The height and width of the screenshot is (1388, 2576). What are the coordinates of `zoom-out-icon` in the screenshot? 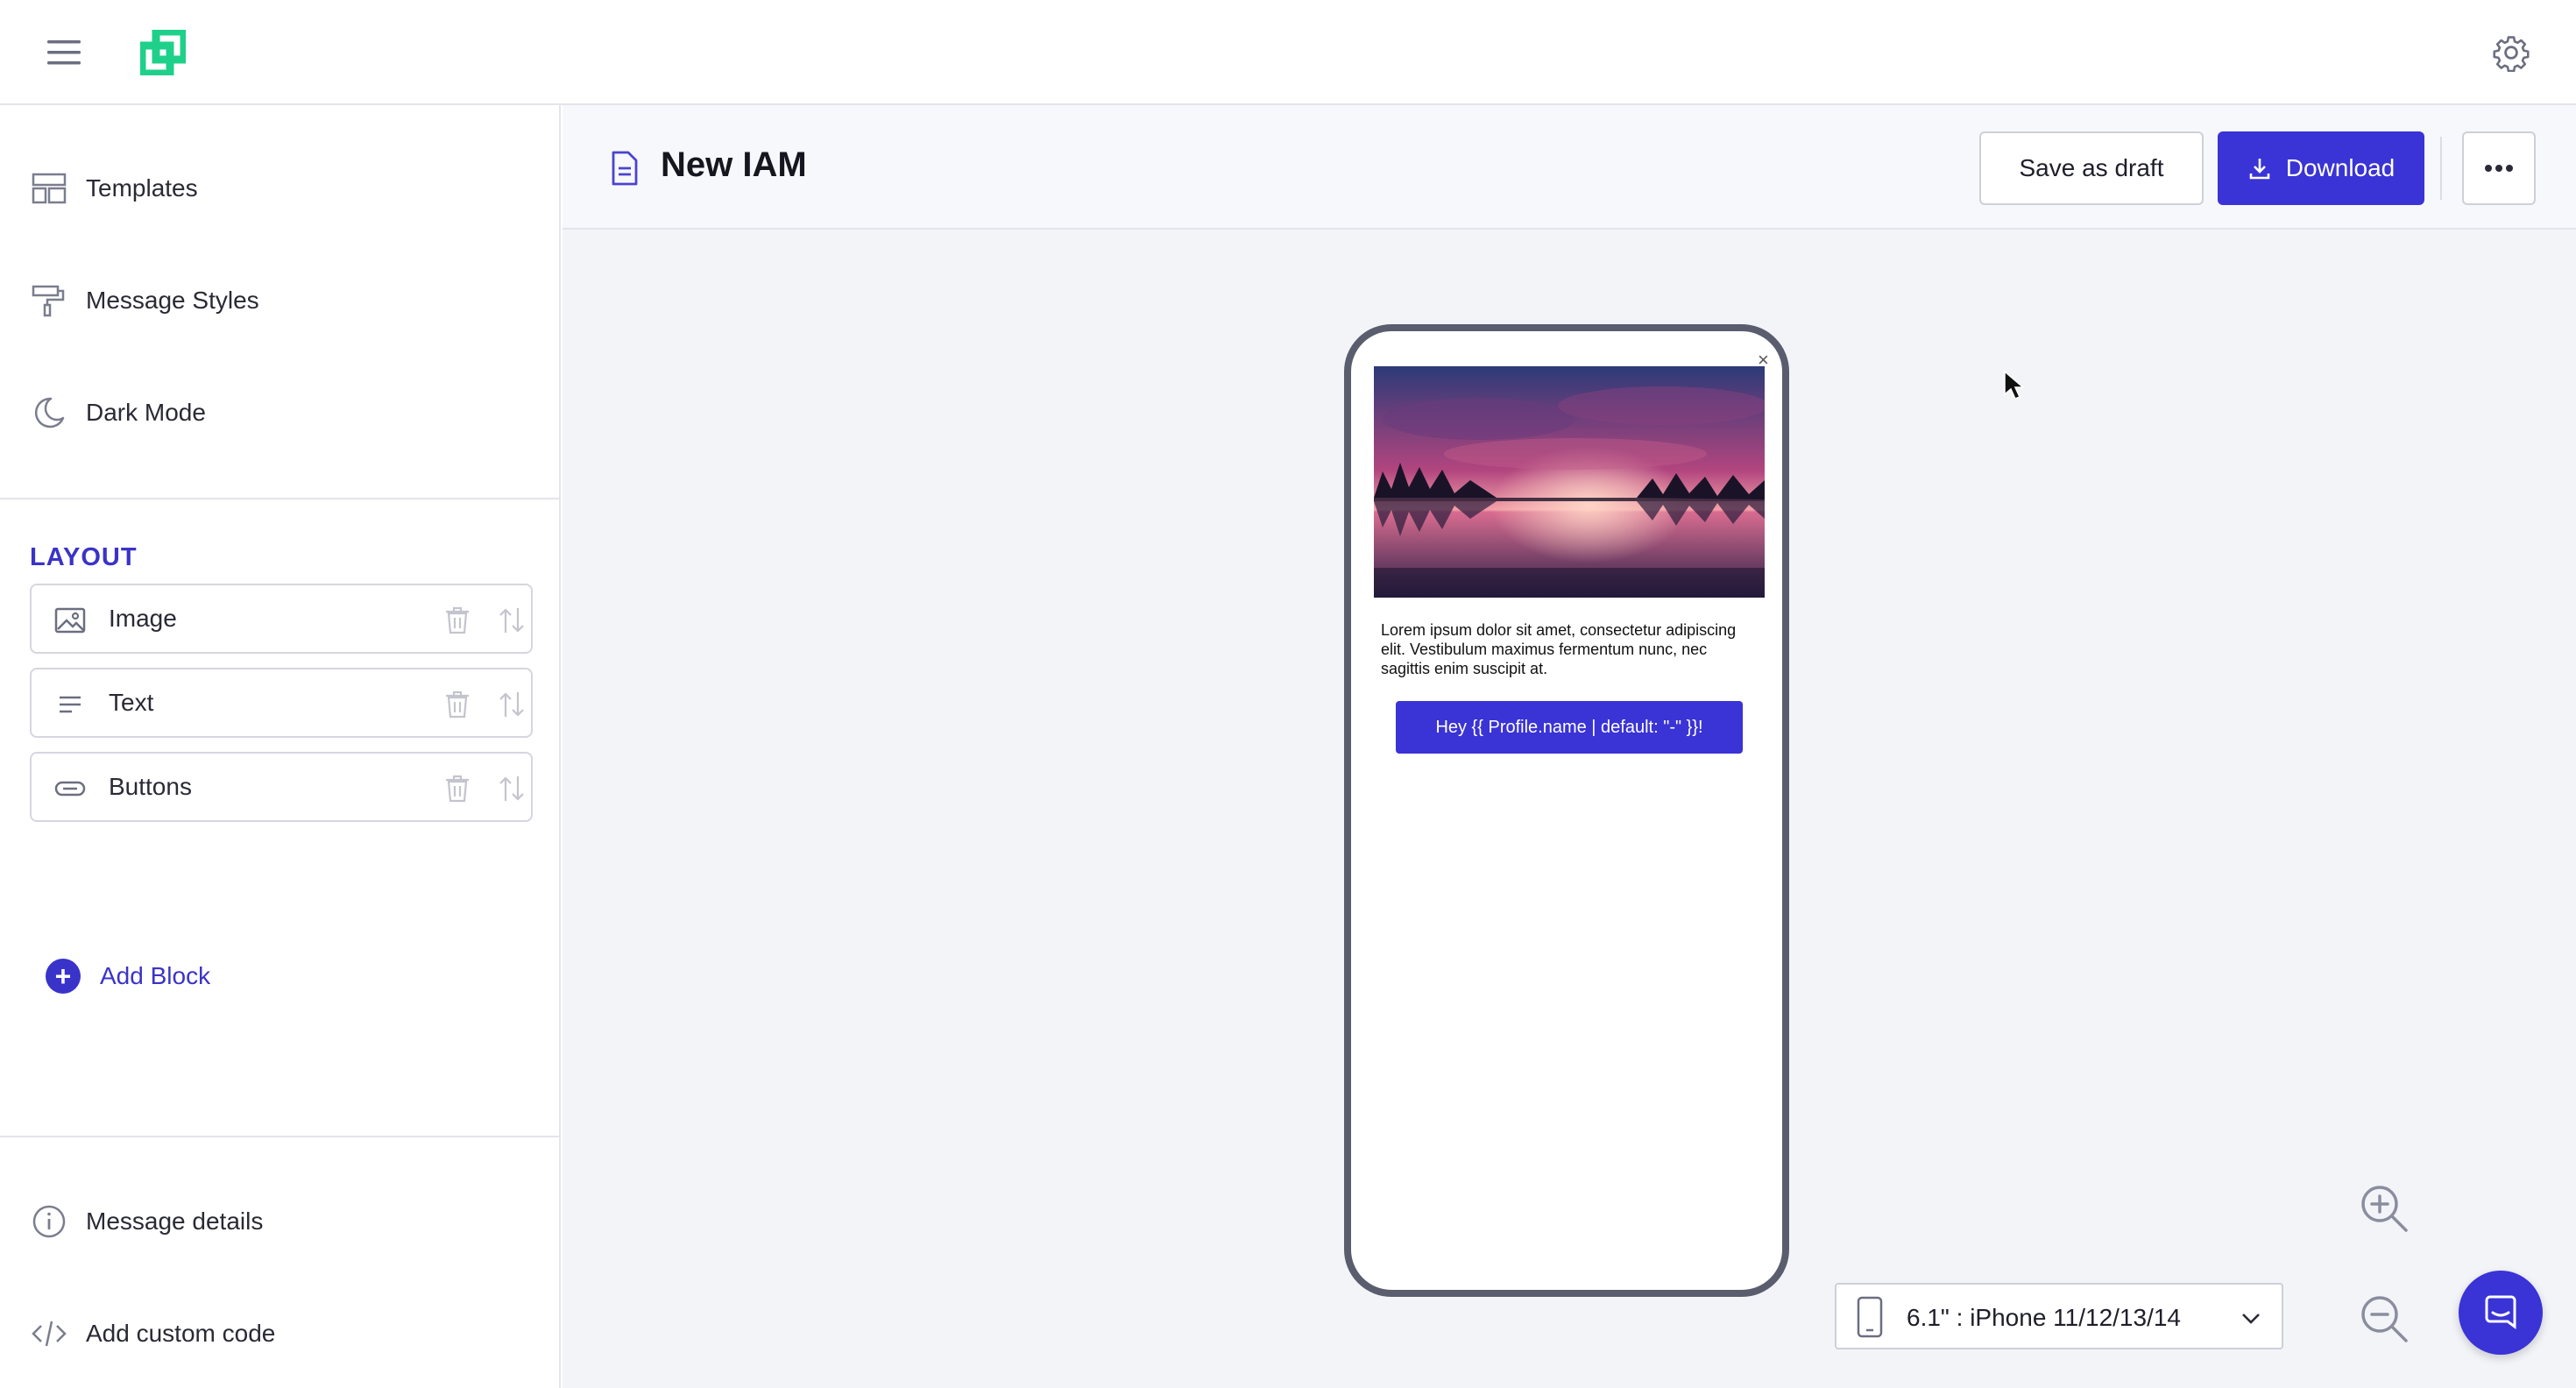 It's located at (2384, 1319).